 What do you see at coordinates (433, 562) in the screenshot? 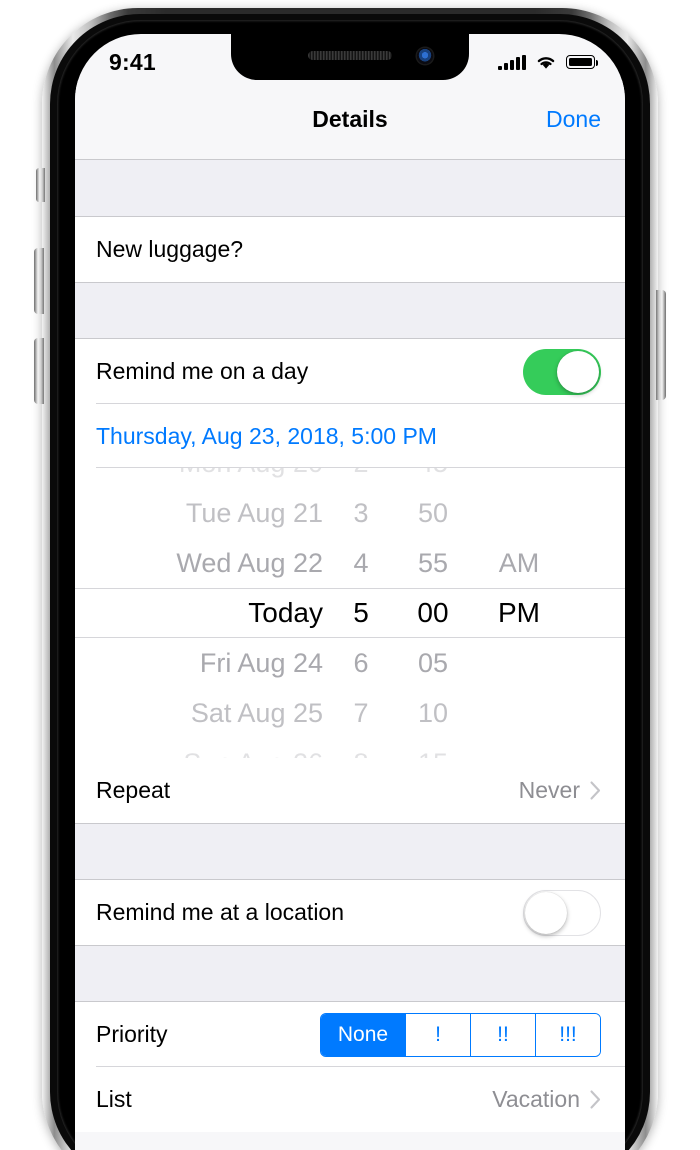
I see `picker-minute-cell: 55` at bounding box center [433, 562].